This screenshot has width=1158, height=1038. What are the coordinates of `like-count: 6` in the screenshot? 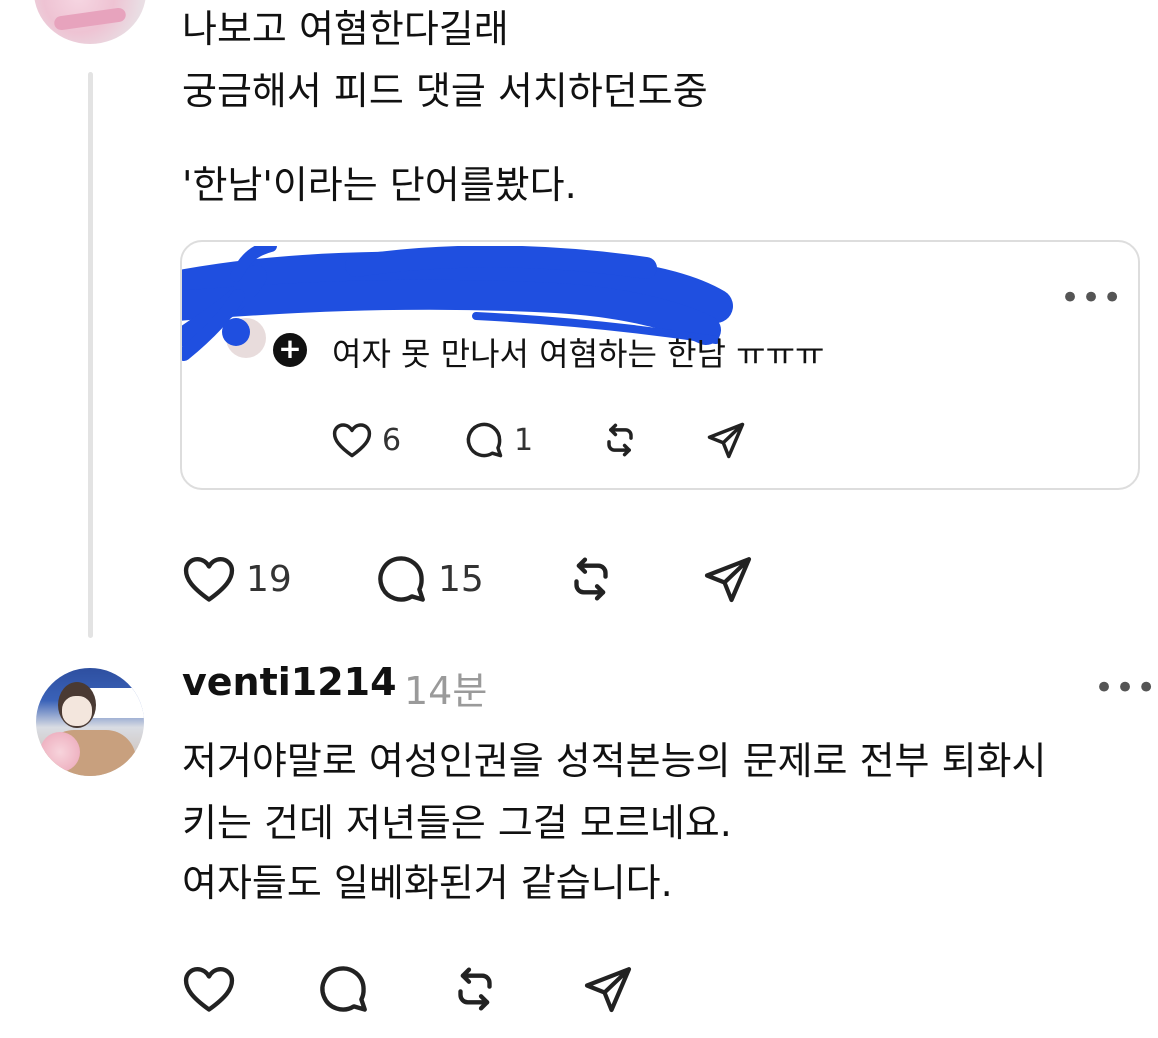 It's located at (392, 440).